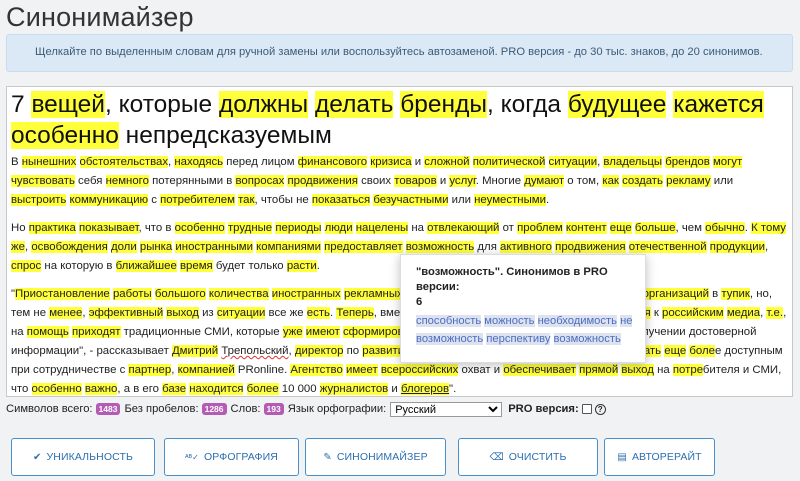 This screenshot has width=800, height=481. I want to click on highlighted-word: доли, so click(123, 247).